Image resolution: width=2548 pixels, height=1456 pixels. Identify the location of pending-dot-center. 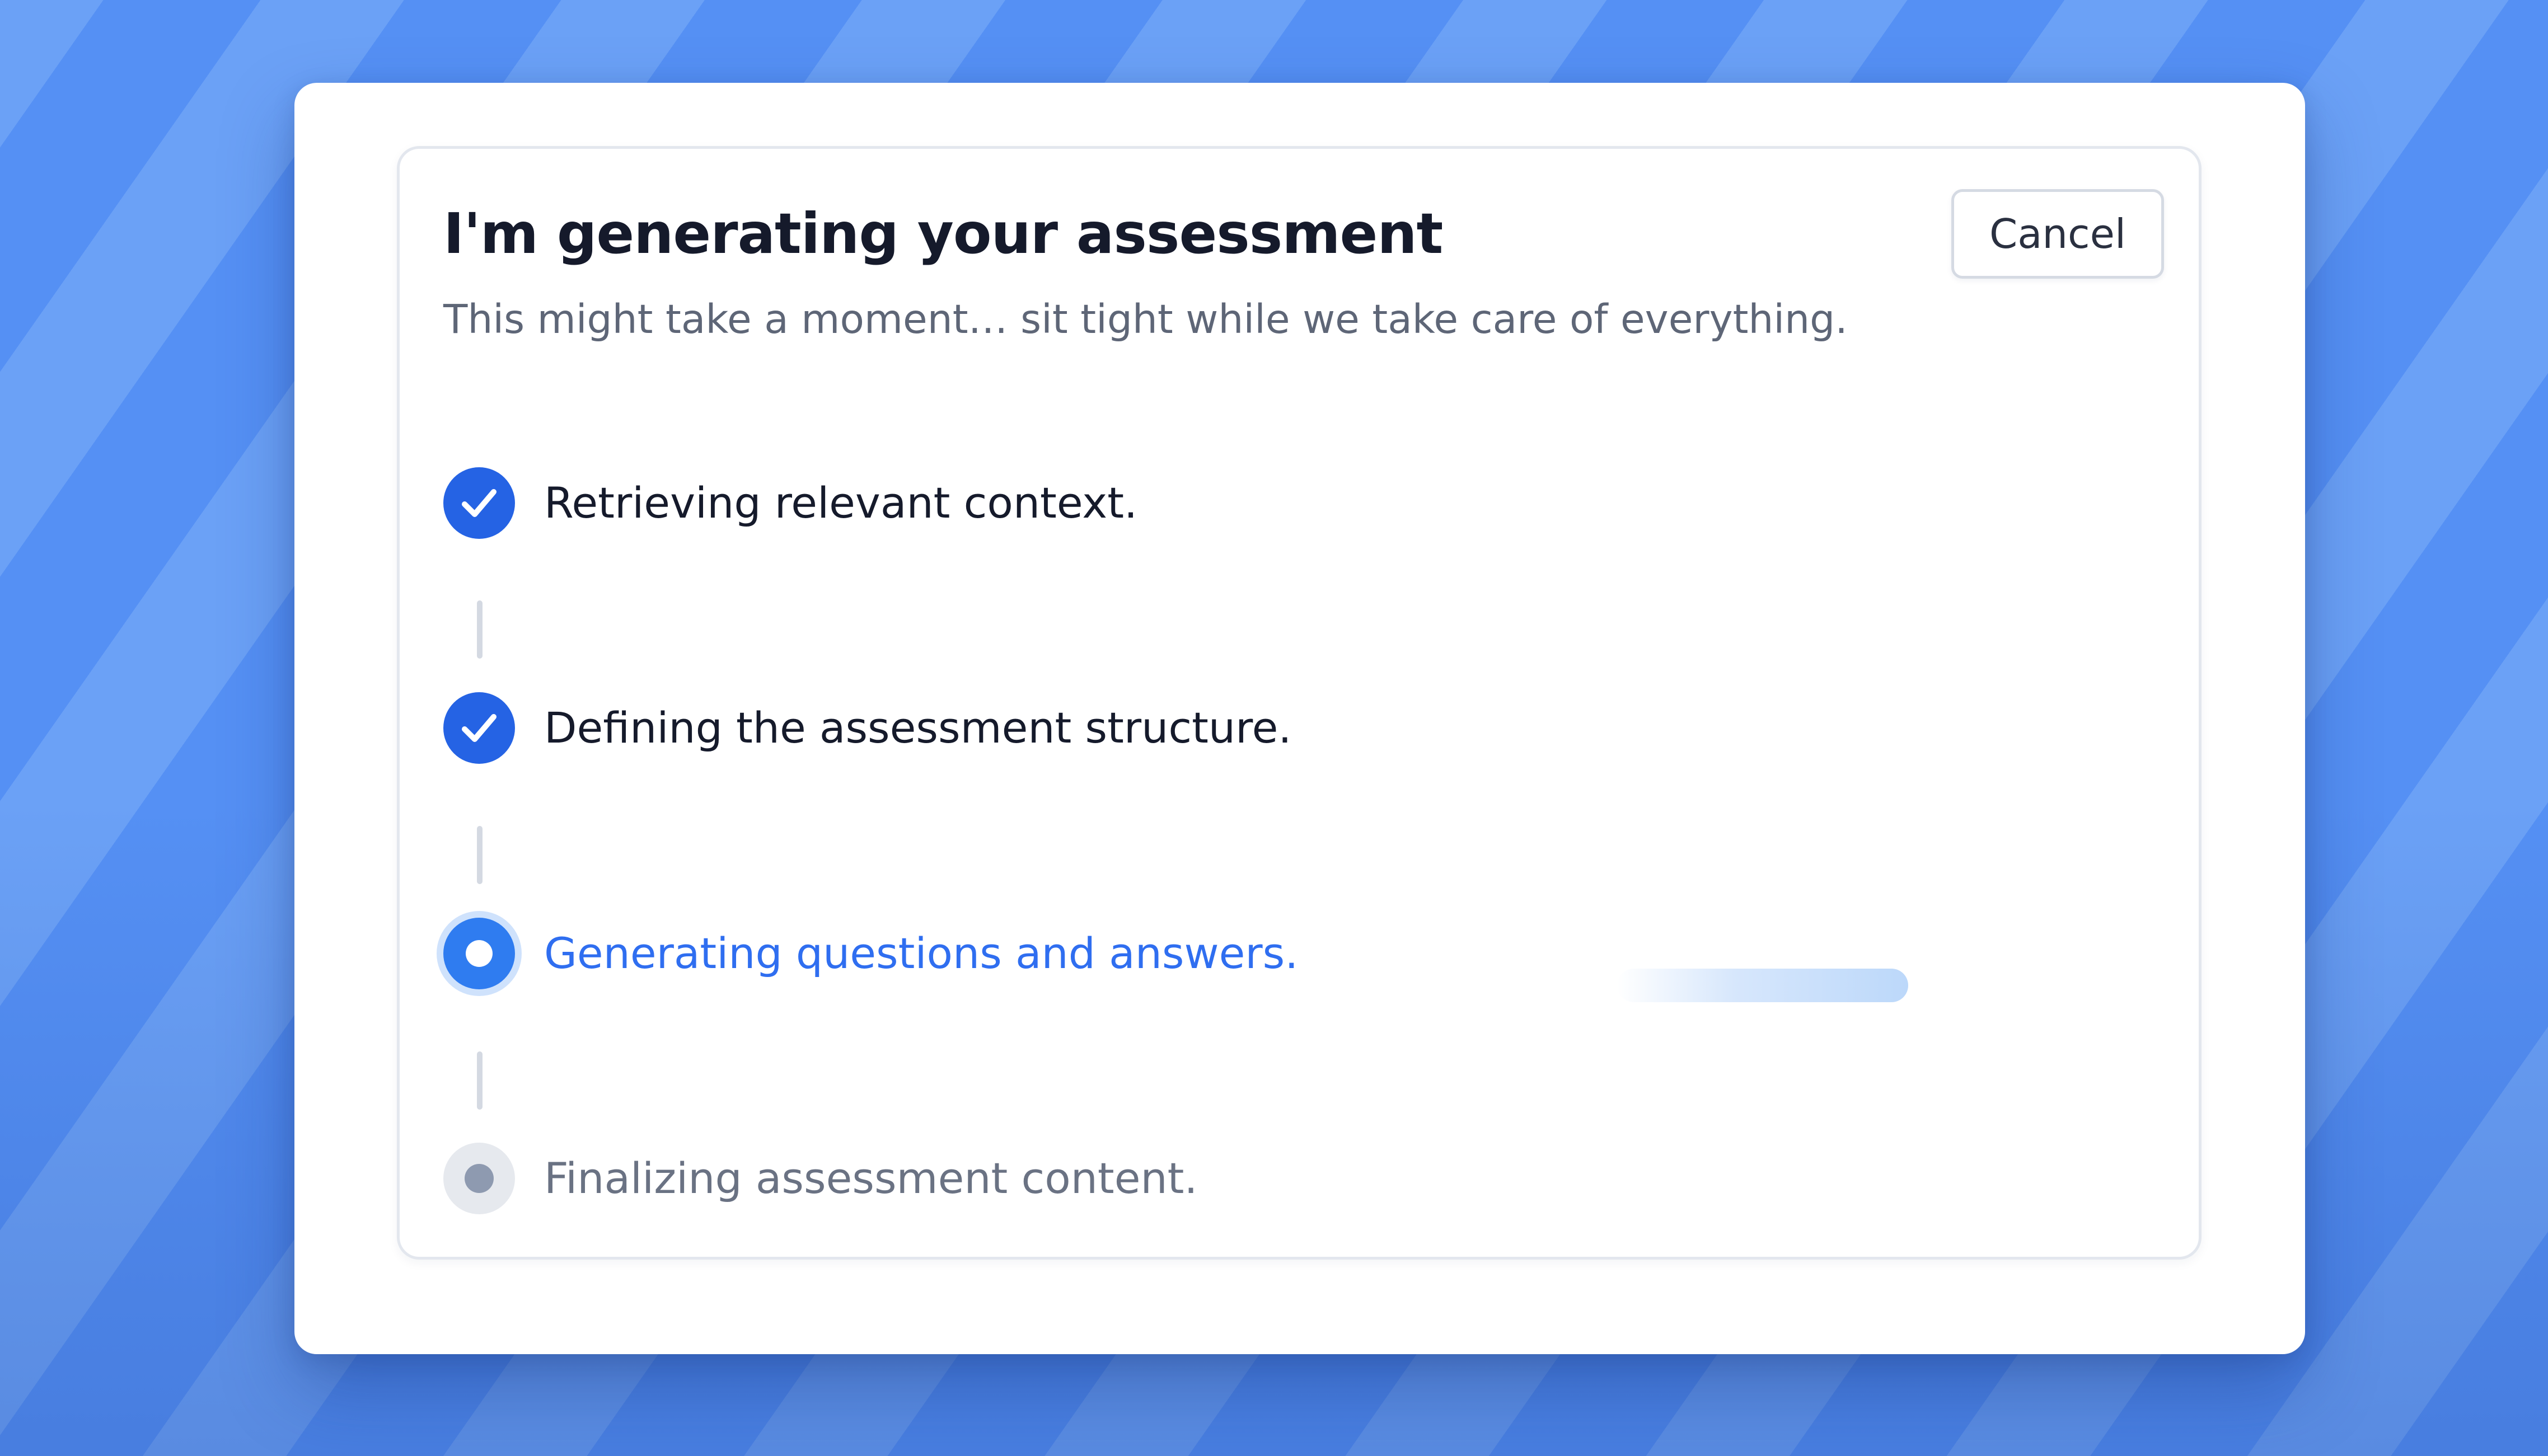
(479, 1178).